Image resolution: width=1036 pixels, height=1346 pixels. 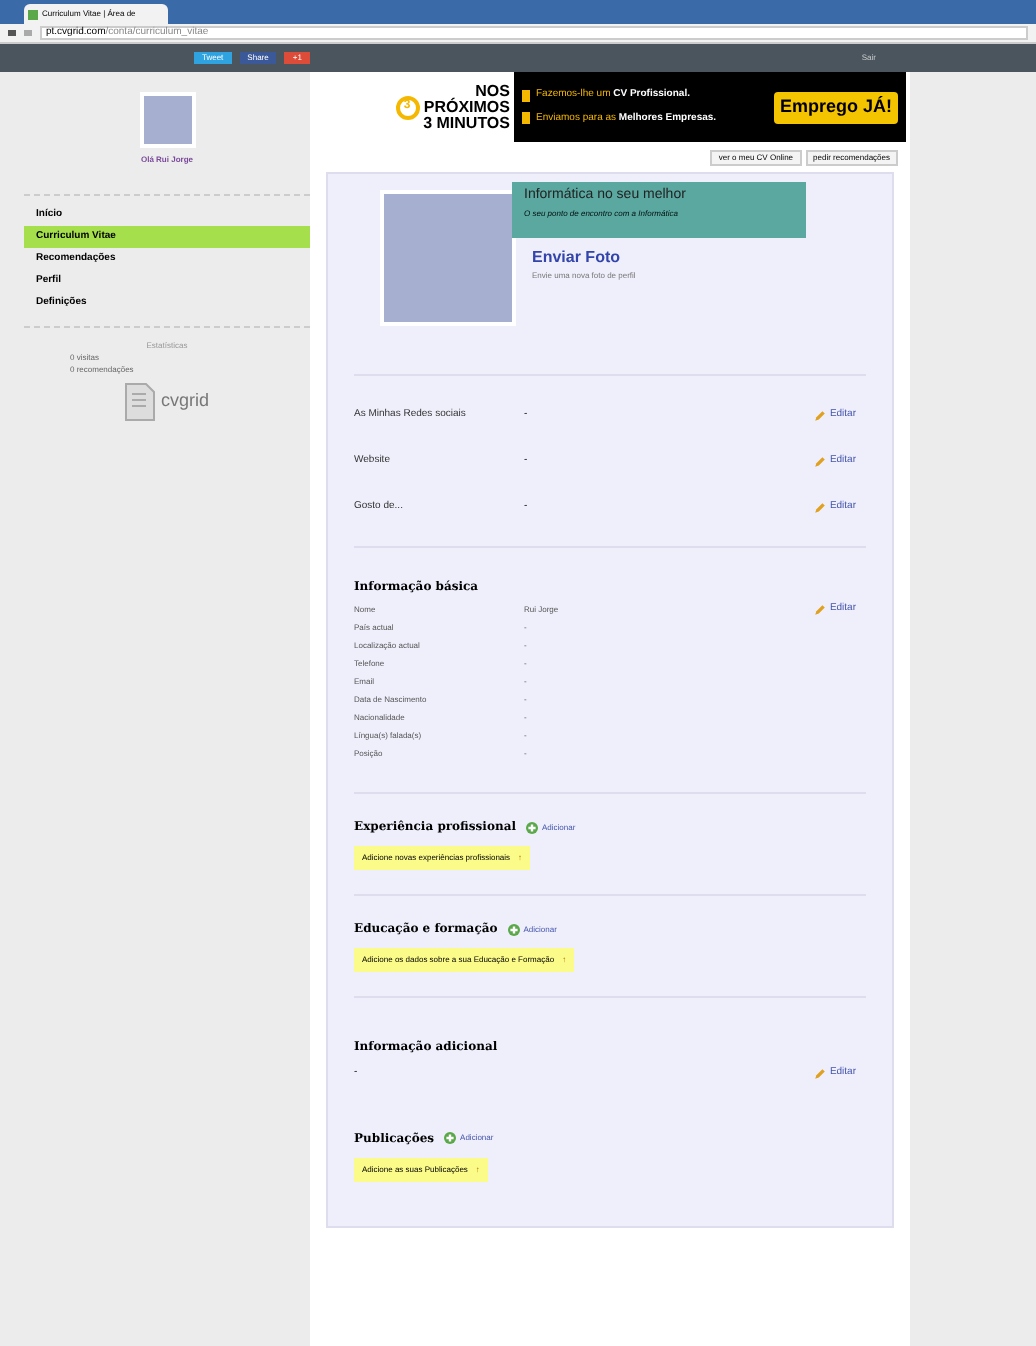 What do you see at coordinates (492, 91) in the screenshot?
I see `ad-headline: NOS` at bounding box center [492, 91].